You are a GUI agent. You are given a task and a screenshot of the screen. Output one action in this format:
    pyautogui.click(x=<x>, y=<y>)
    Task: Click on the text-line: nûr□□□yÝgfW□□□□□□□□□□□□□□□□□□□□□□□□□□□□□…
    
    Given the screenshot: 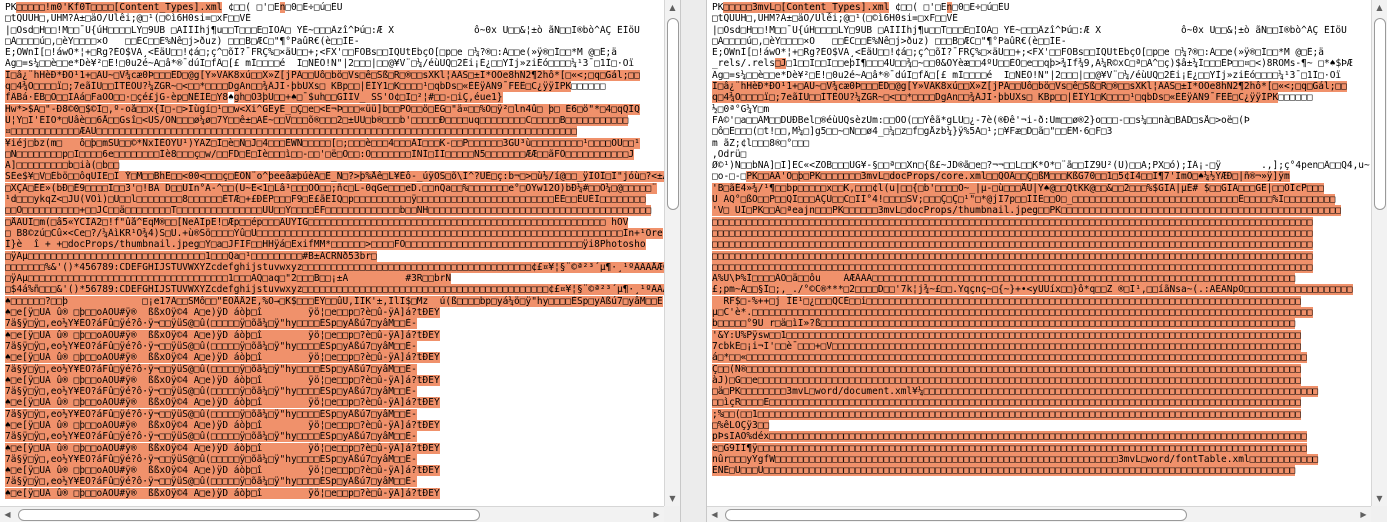 What is the action you would take?
    pyautogui.click(x=1039, y=459)
    